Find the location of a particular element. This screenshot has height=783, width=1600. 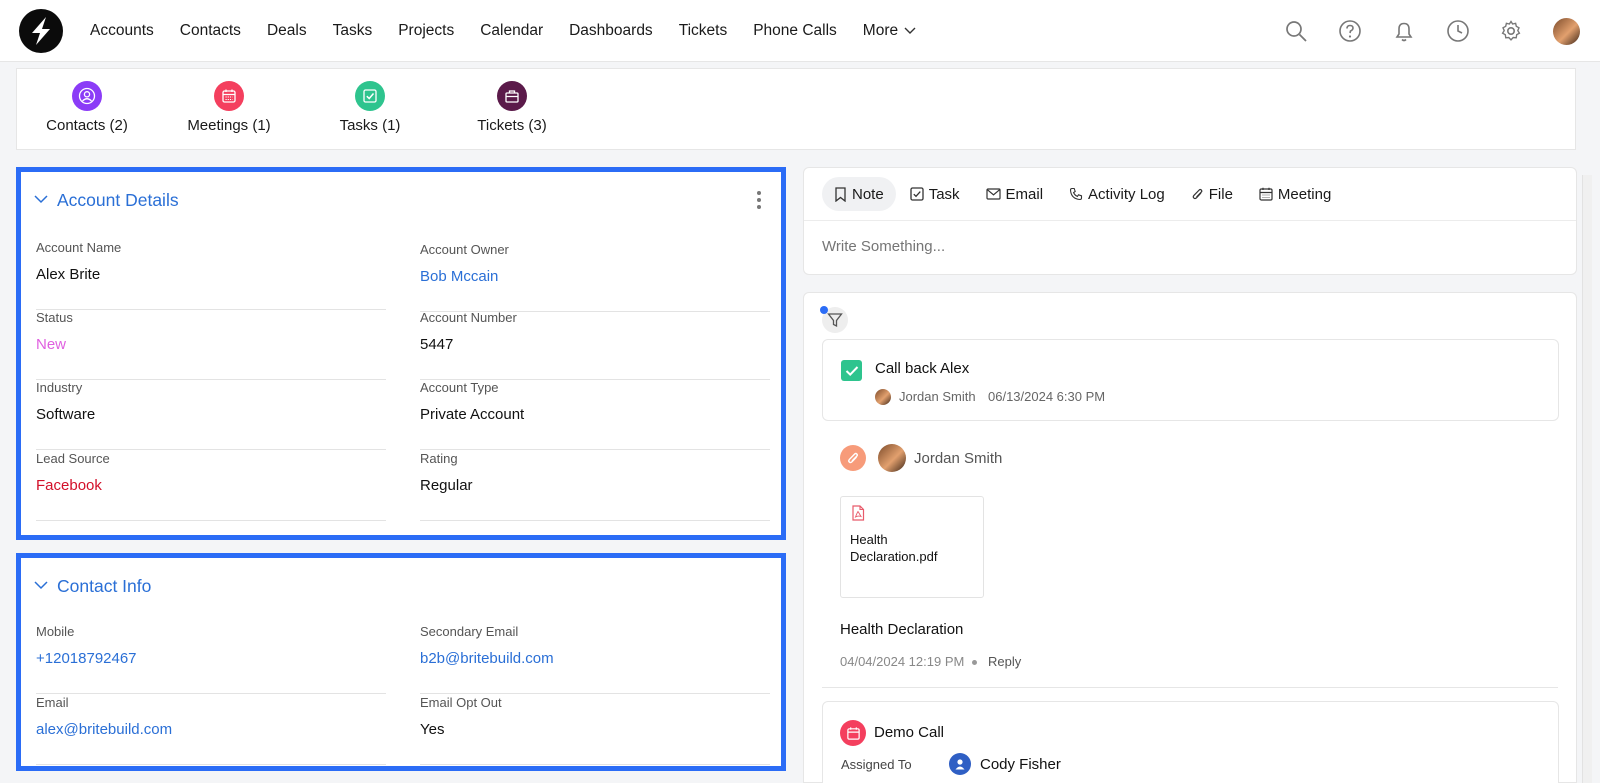

field-label: Account Name is located at coordinates (79, 247).